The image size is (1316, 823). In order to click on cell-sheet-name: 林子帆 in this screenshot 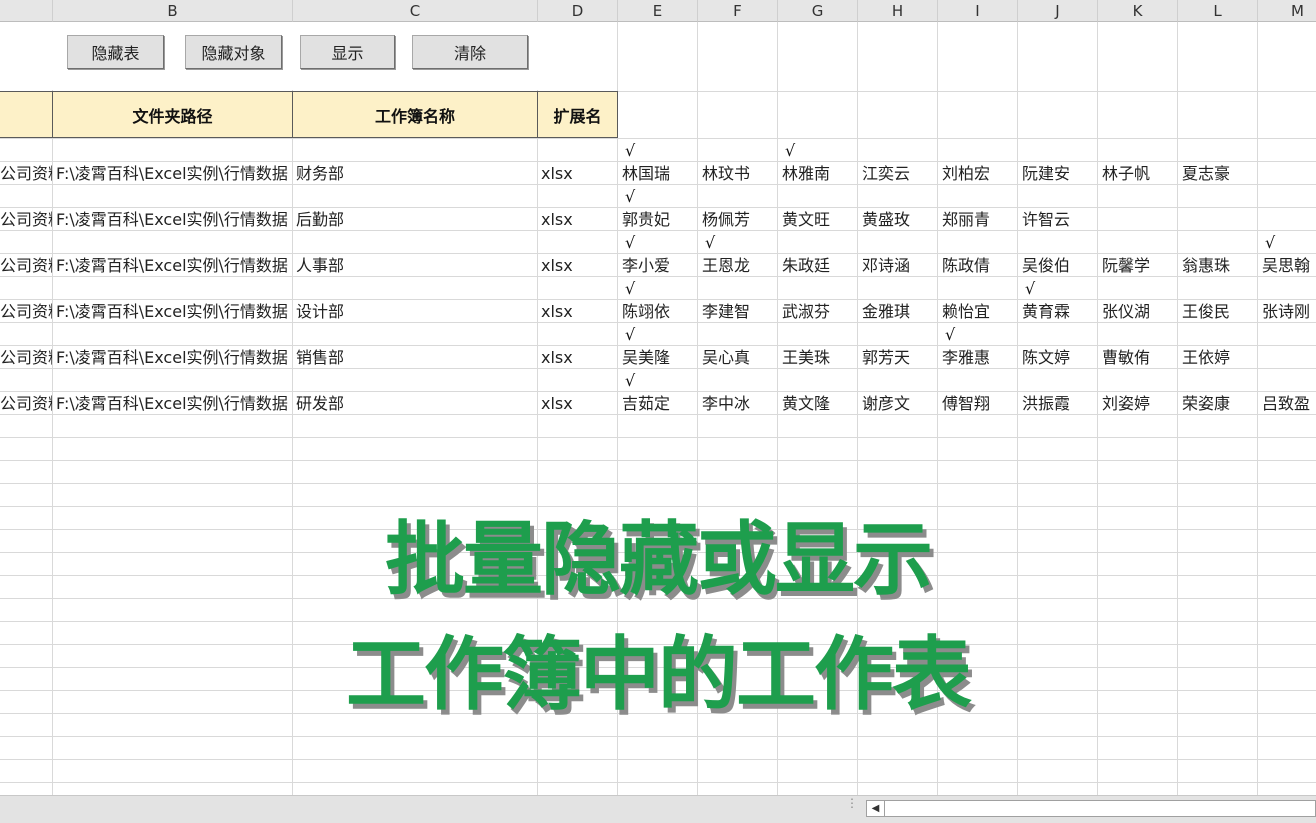, I will do `click(1139, 173)`.